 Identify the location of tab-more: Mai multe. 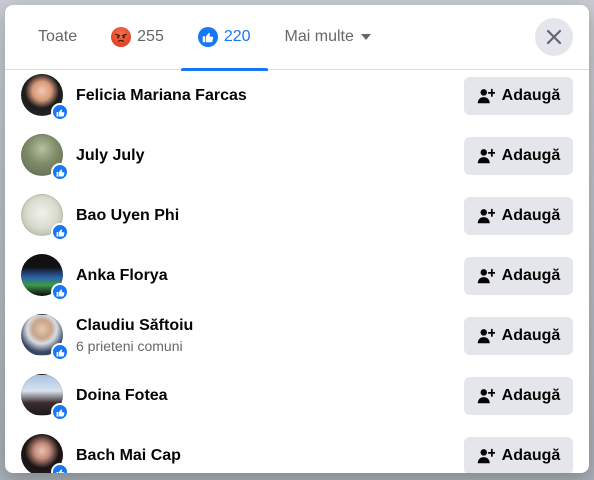
(328, 37).